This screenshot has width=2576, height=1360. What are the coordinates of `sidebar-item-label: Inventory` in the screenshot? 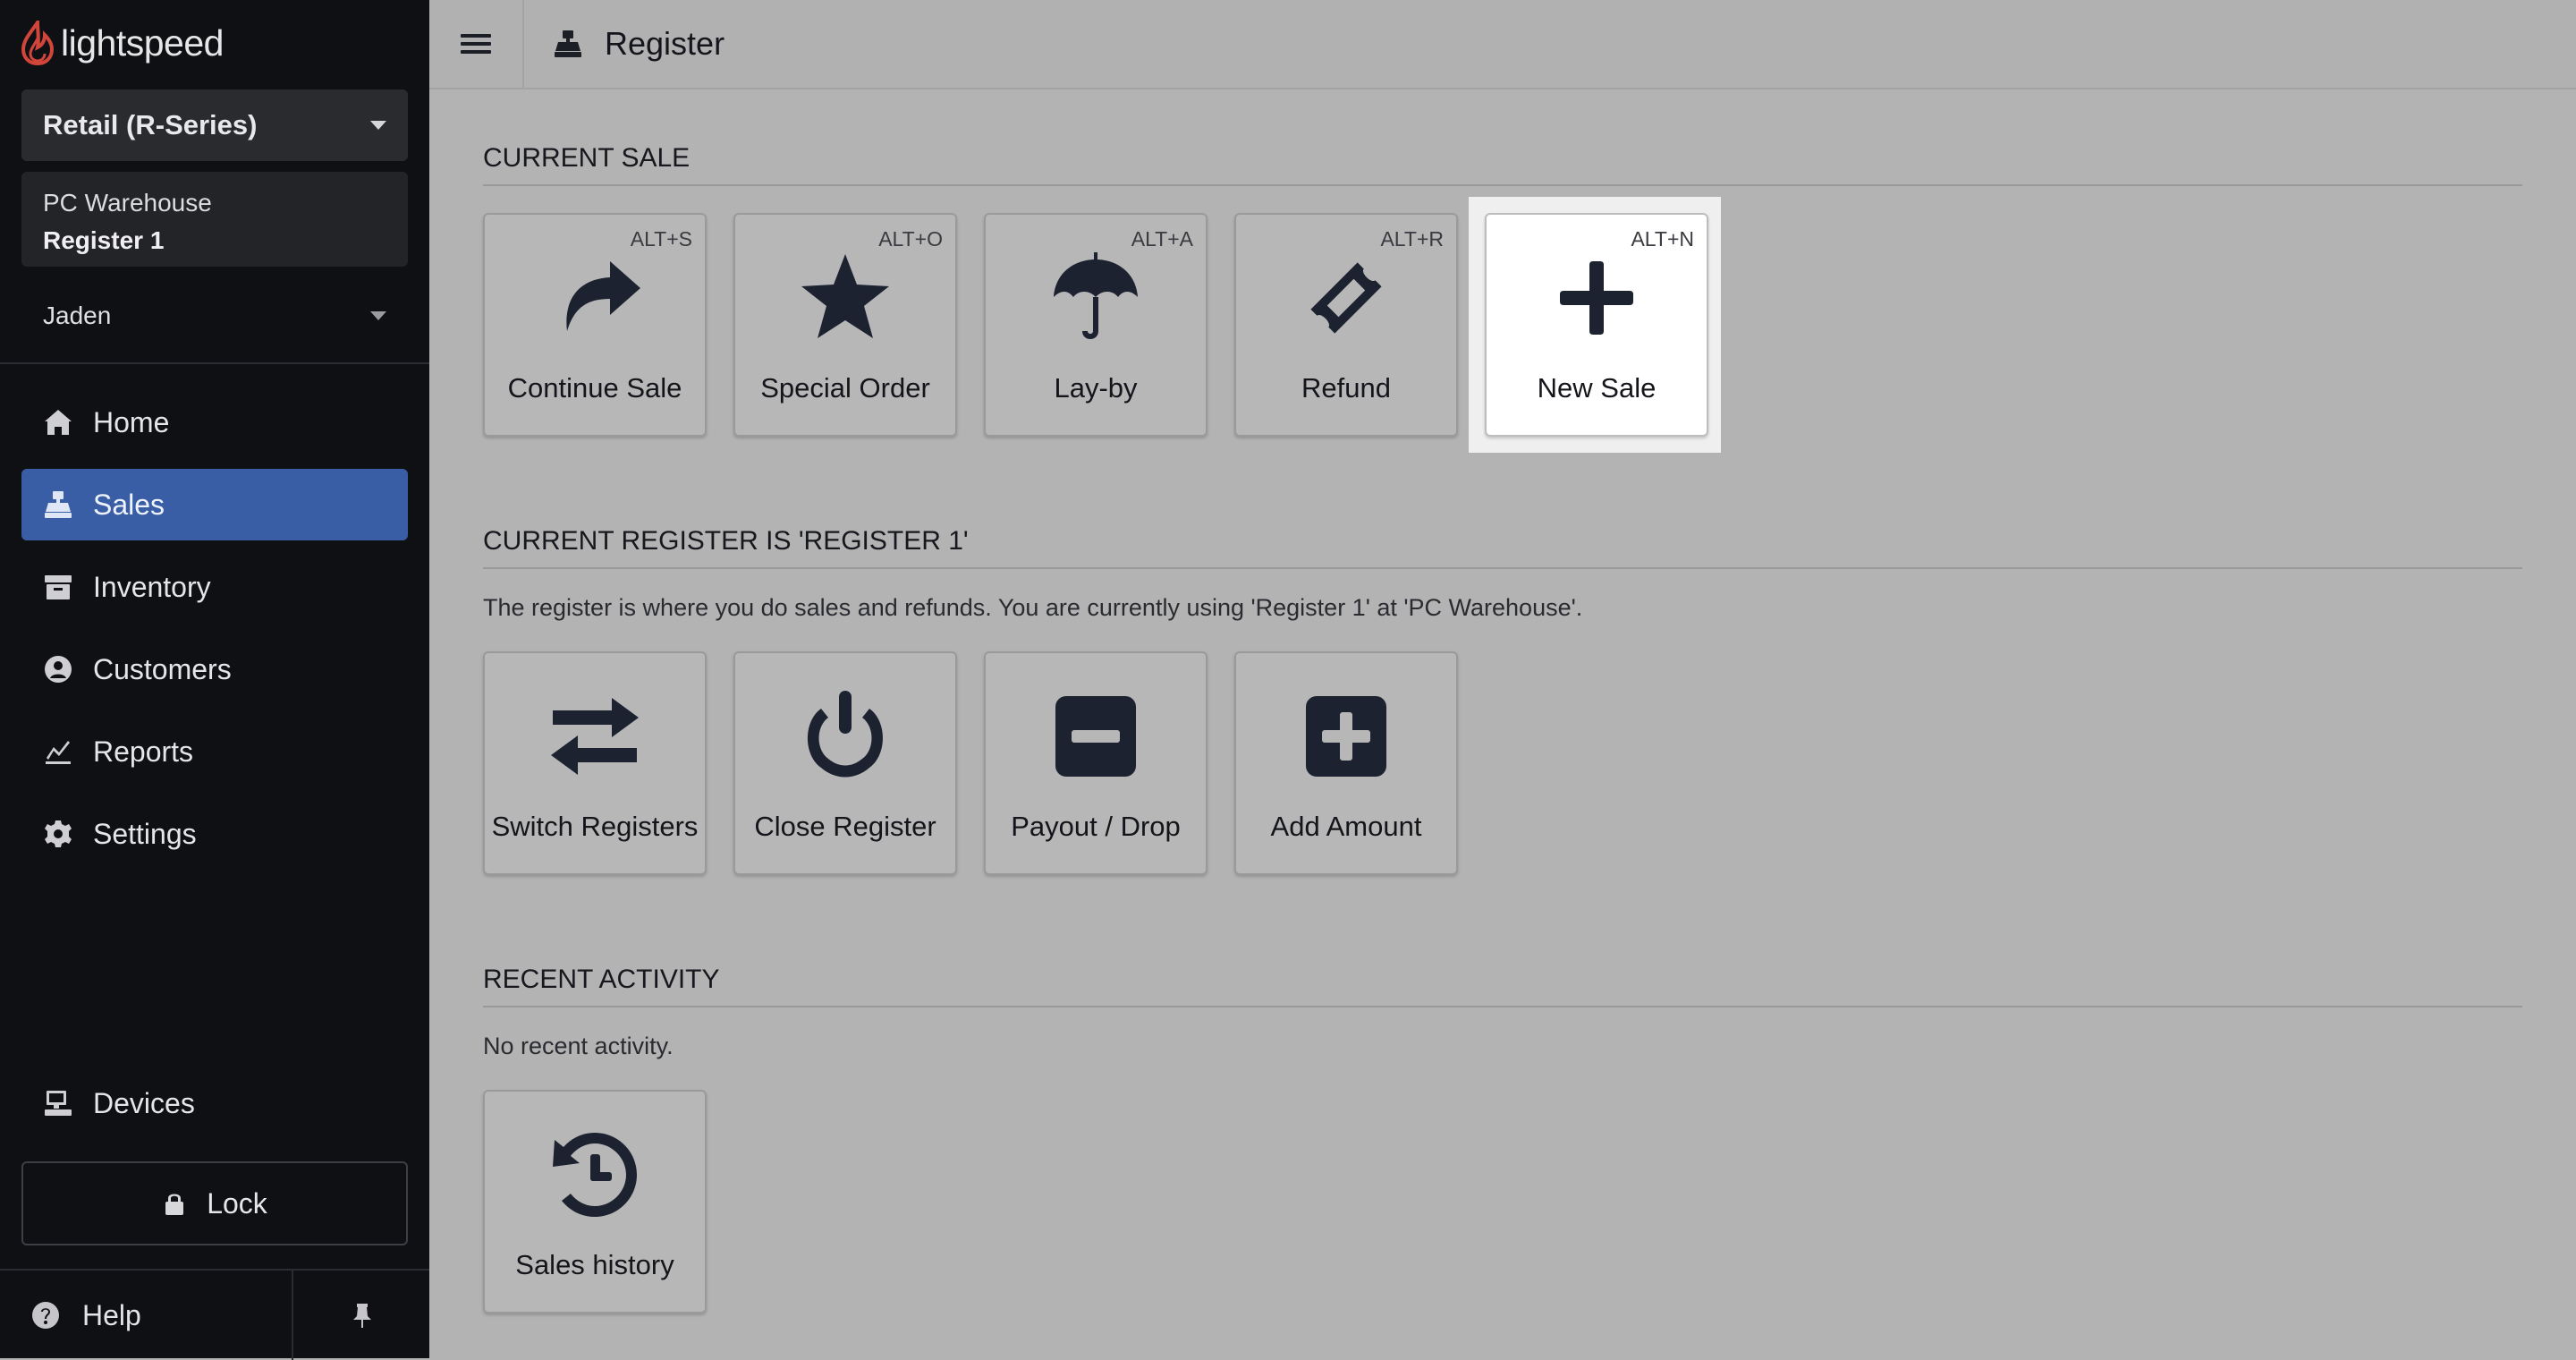 It's located at (152, 586).